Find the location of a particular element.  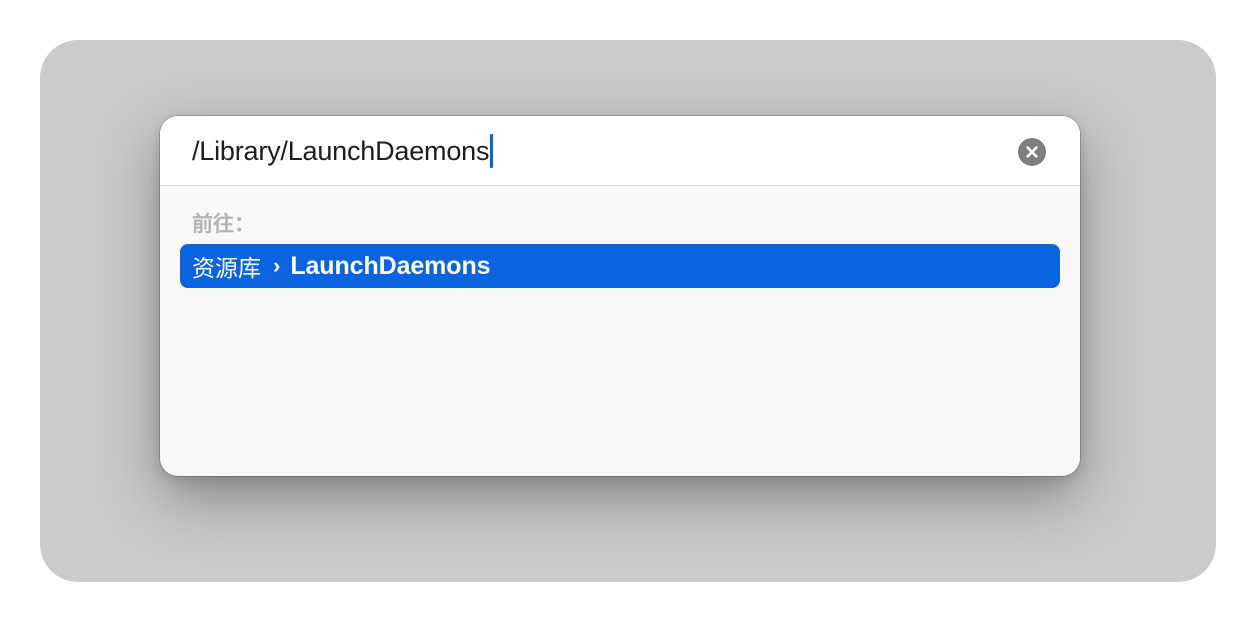

path-field-container: /Library/LaunchDaemons is located at coordinates (620, 151).